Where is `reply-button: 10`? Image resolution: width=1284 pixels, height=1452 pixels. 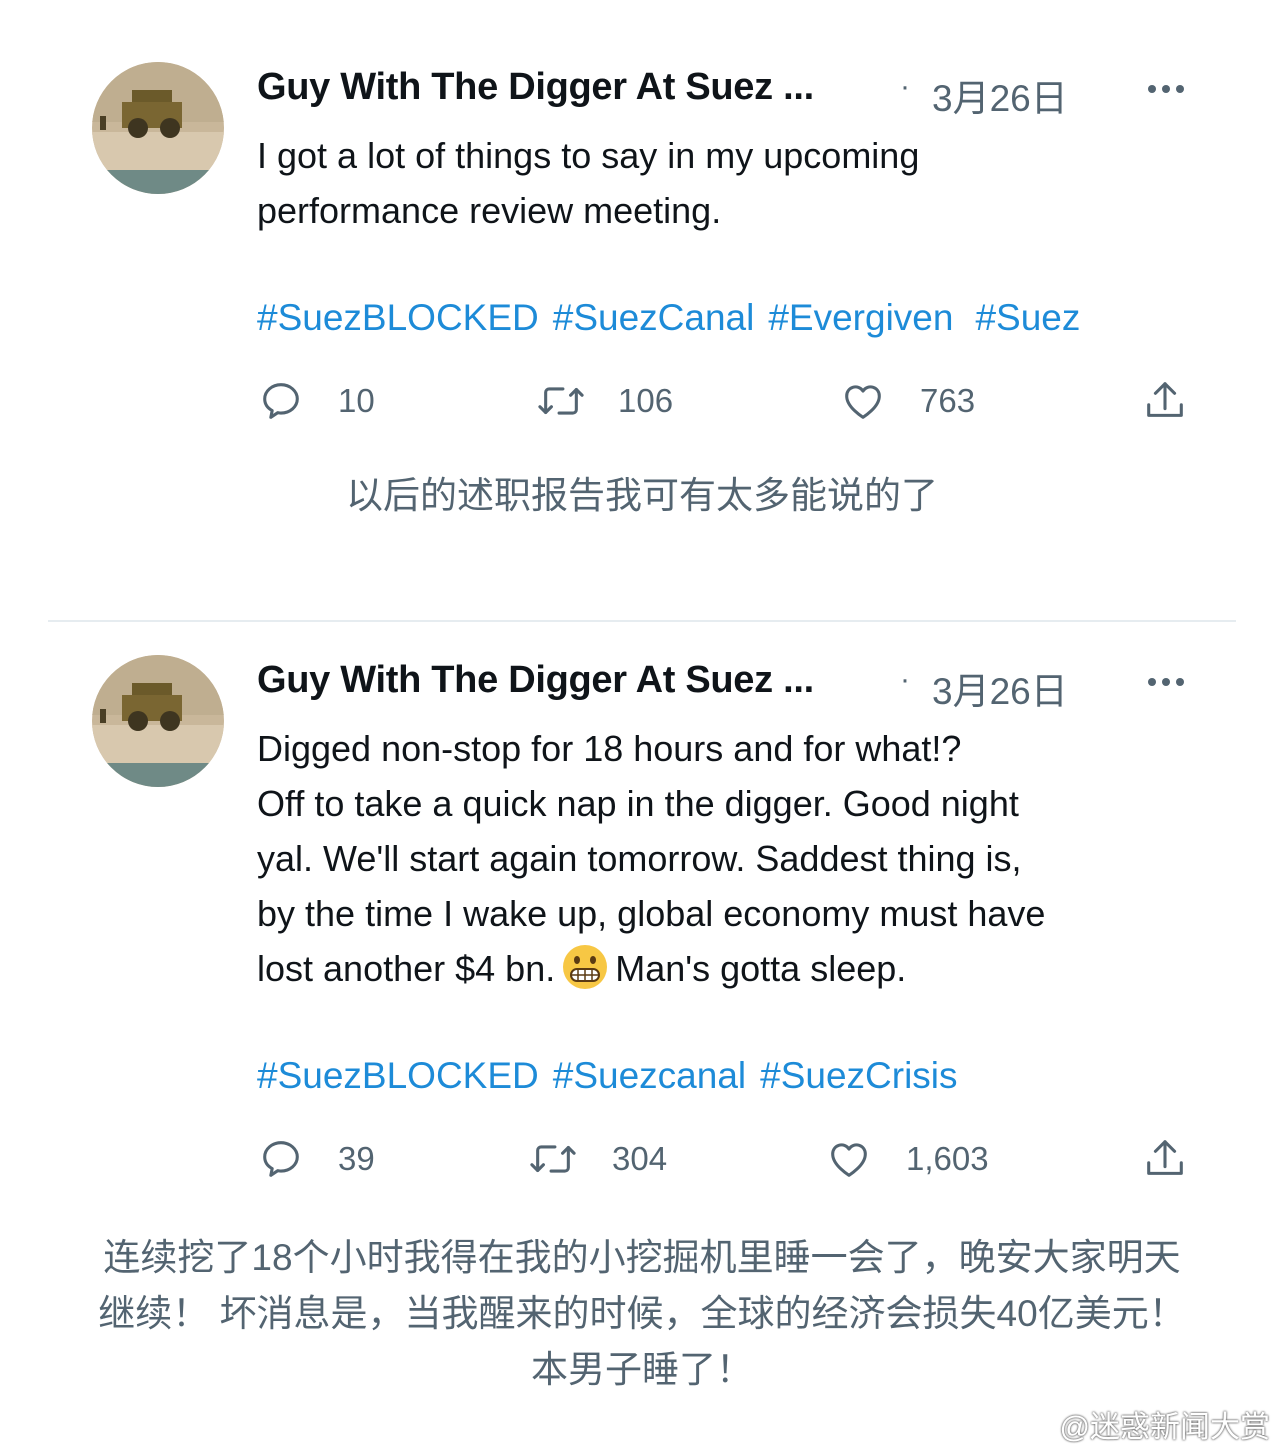
reply-button: 10 is located at coordinates (316, 401).